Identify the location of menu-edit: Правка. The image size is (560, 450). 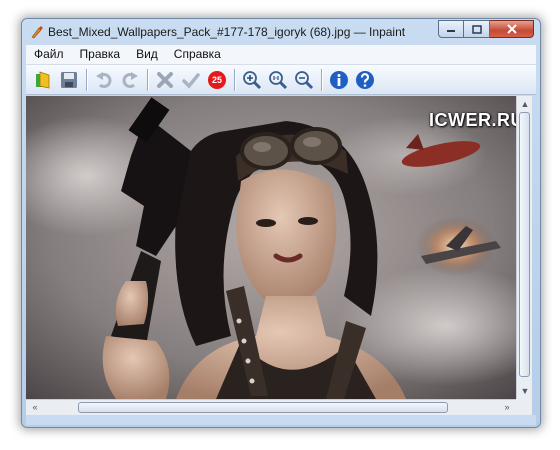
(100, 54).